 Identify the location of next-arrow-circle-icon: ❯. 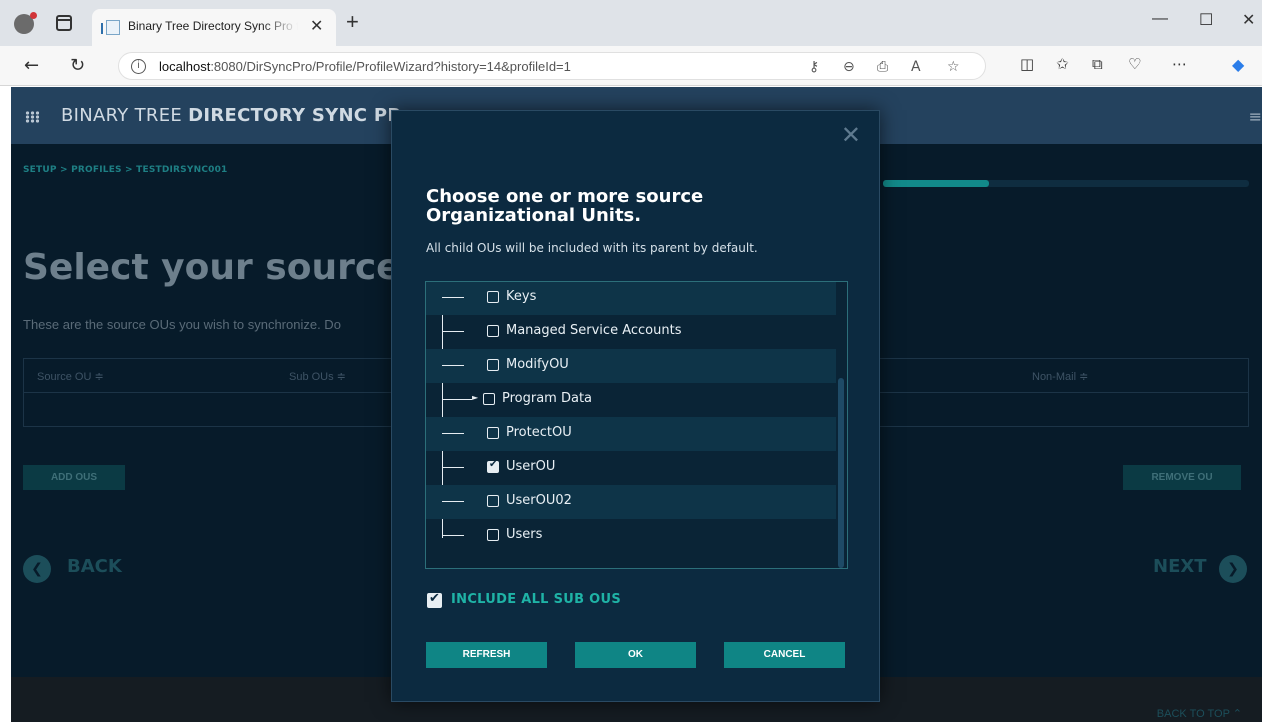
(1233, 569).